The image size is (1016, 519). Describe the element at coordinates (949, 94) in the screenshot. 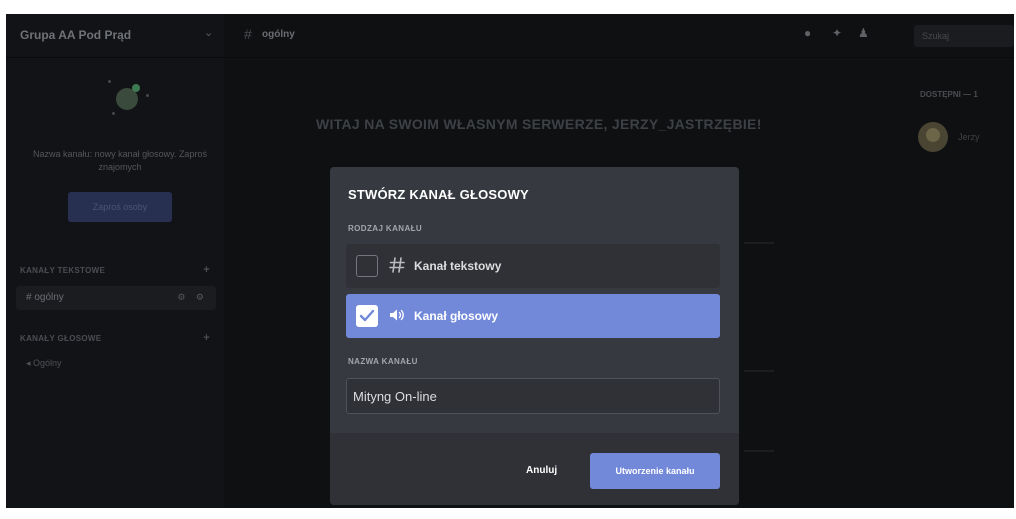

I see `members-heading: DOSTĘPNI — 1` at that location.